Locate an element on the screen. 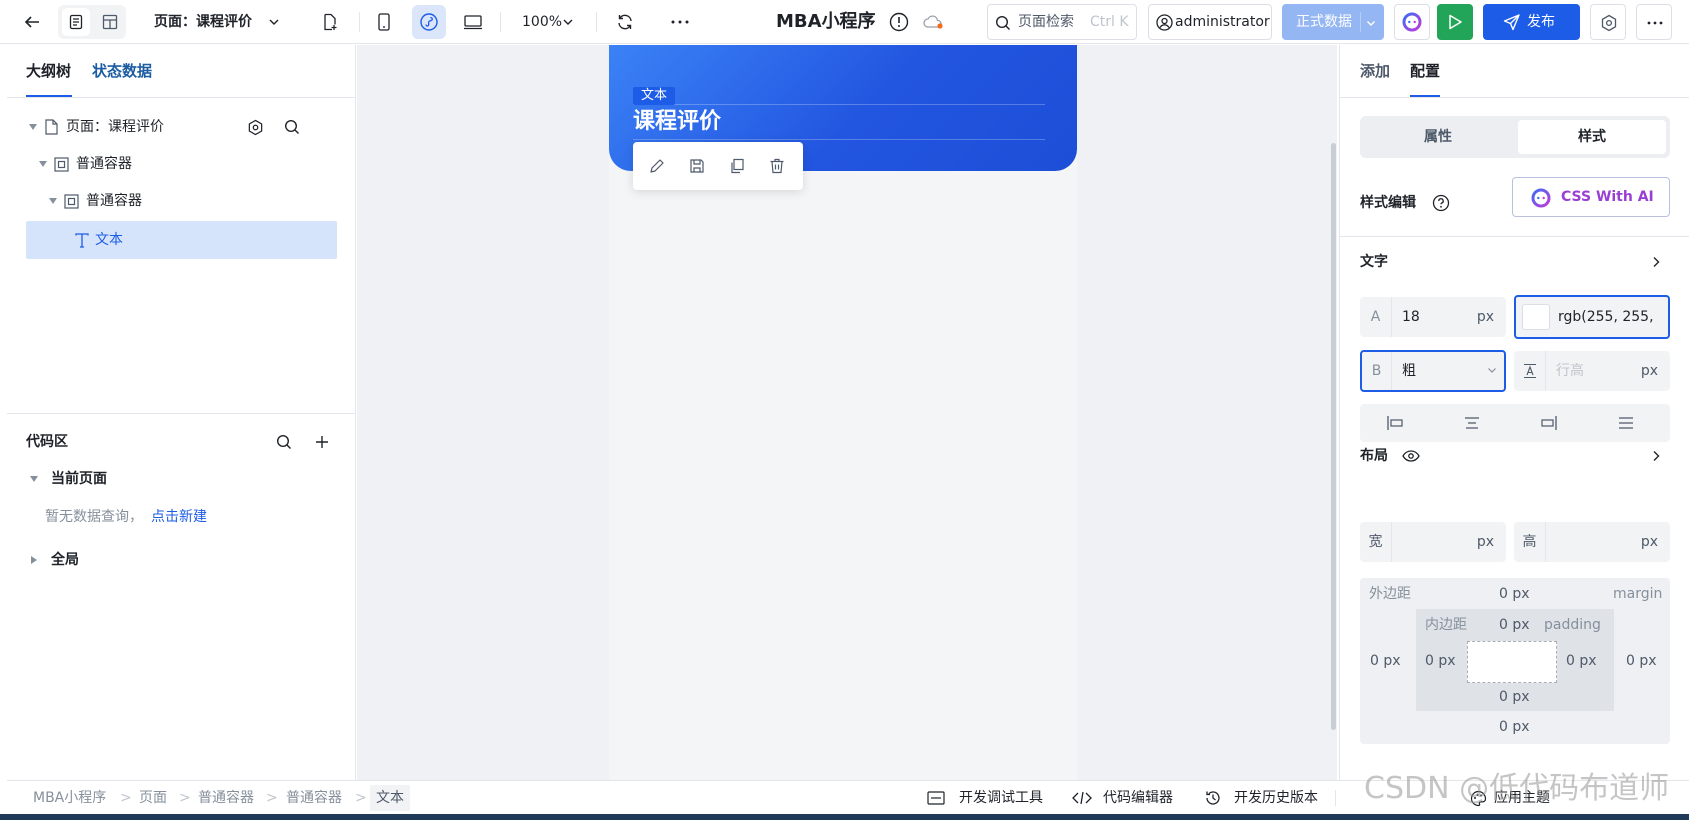  delete-icon is located at coordinates (777, 166).